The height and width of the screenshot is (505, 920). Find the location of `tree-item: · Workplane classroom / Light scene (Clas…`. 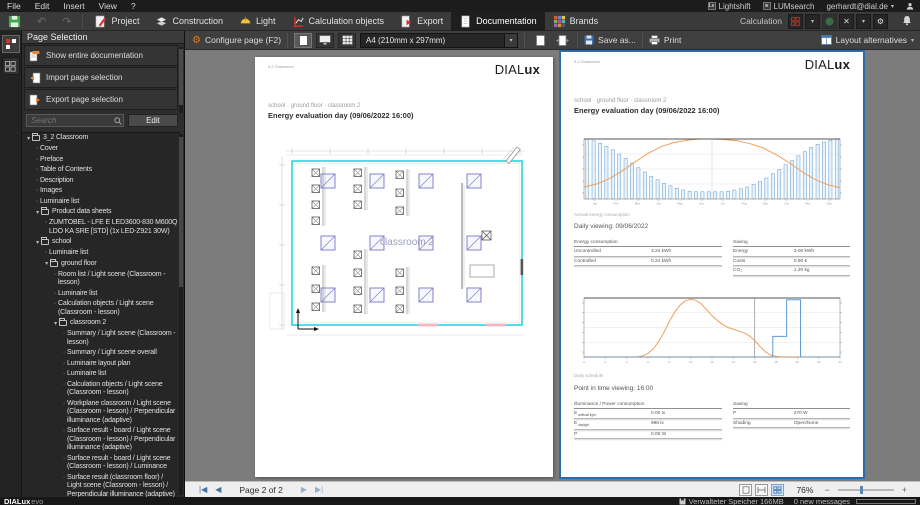

tree-item: · Workplane classroom / Light scene (Clas… is located at coordinates (101, 413).